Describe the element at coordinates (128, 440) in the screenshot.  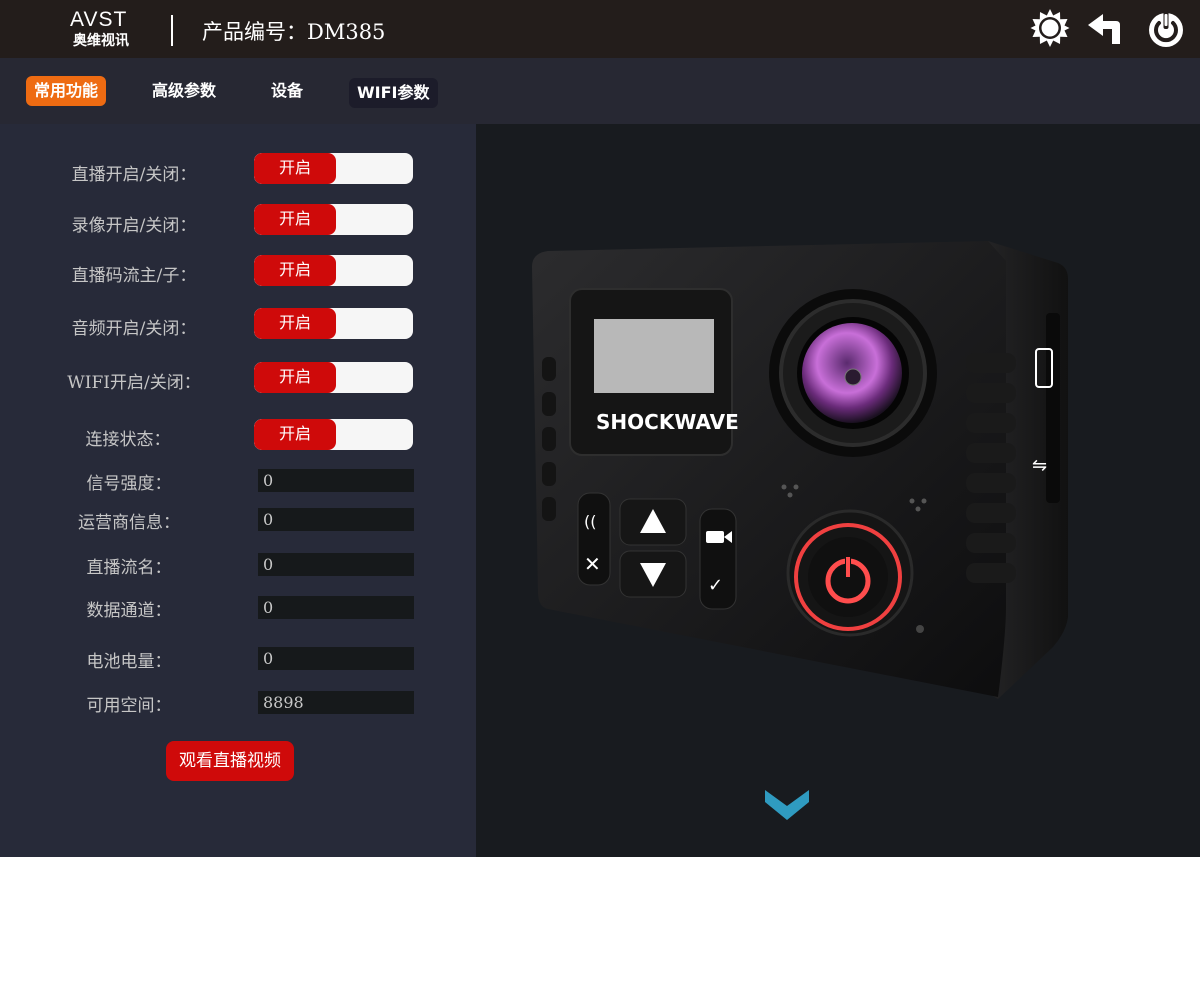
I see `connection-status-label: 连接状态：` at that location.